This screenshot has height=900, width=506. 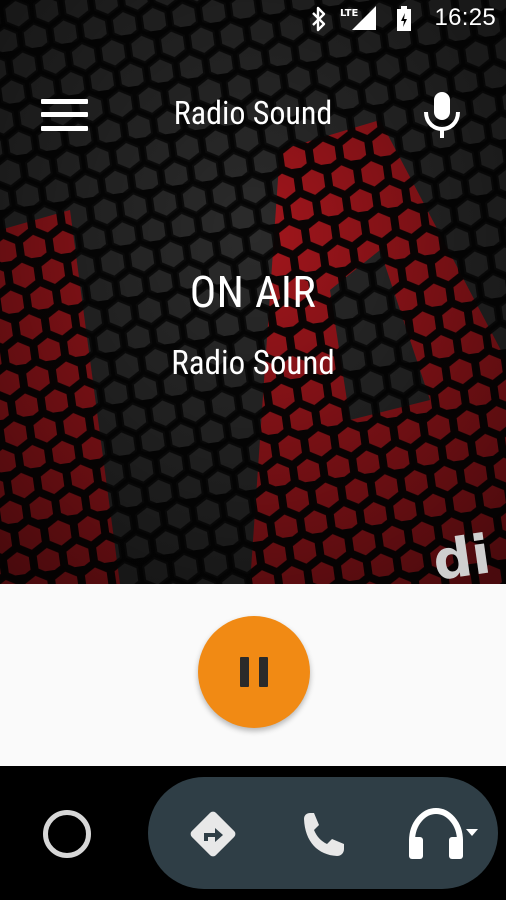 I want to click on car-nav-bar, so click(x=253, y=833).